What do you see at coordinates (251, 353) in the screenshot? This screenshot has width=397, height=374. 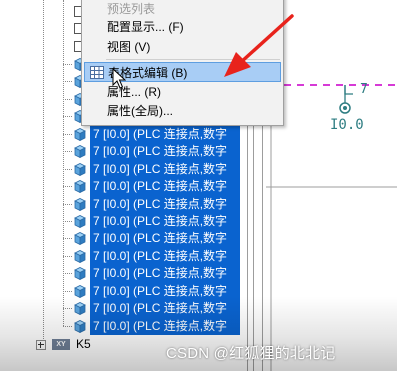 I see `watermark-text: CSDN @红狐狸的北北记` at bounding box center [251, 353].